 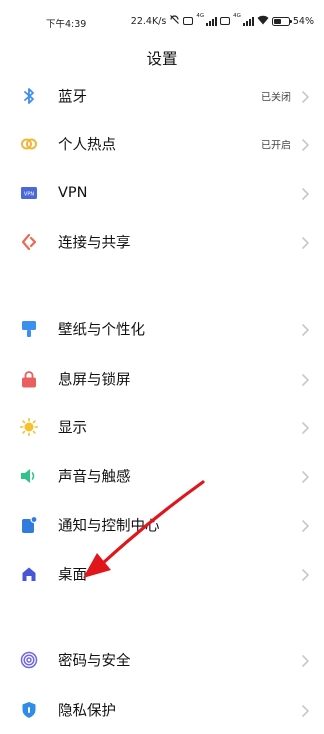 I want to click on settings-item-notification: 通知与控制中心, so click(x=162, y=525).